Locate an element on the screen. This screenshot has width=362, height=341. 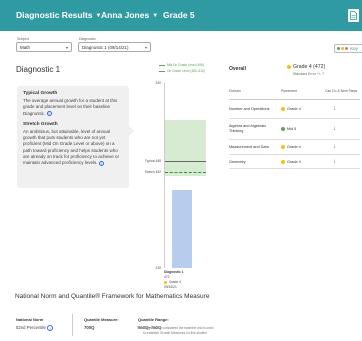
stretch-growth-heading: Stretch Growth is located at coordinates (40, 124).